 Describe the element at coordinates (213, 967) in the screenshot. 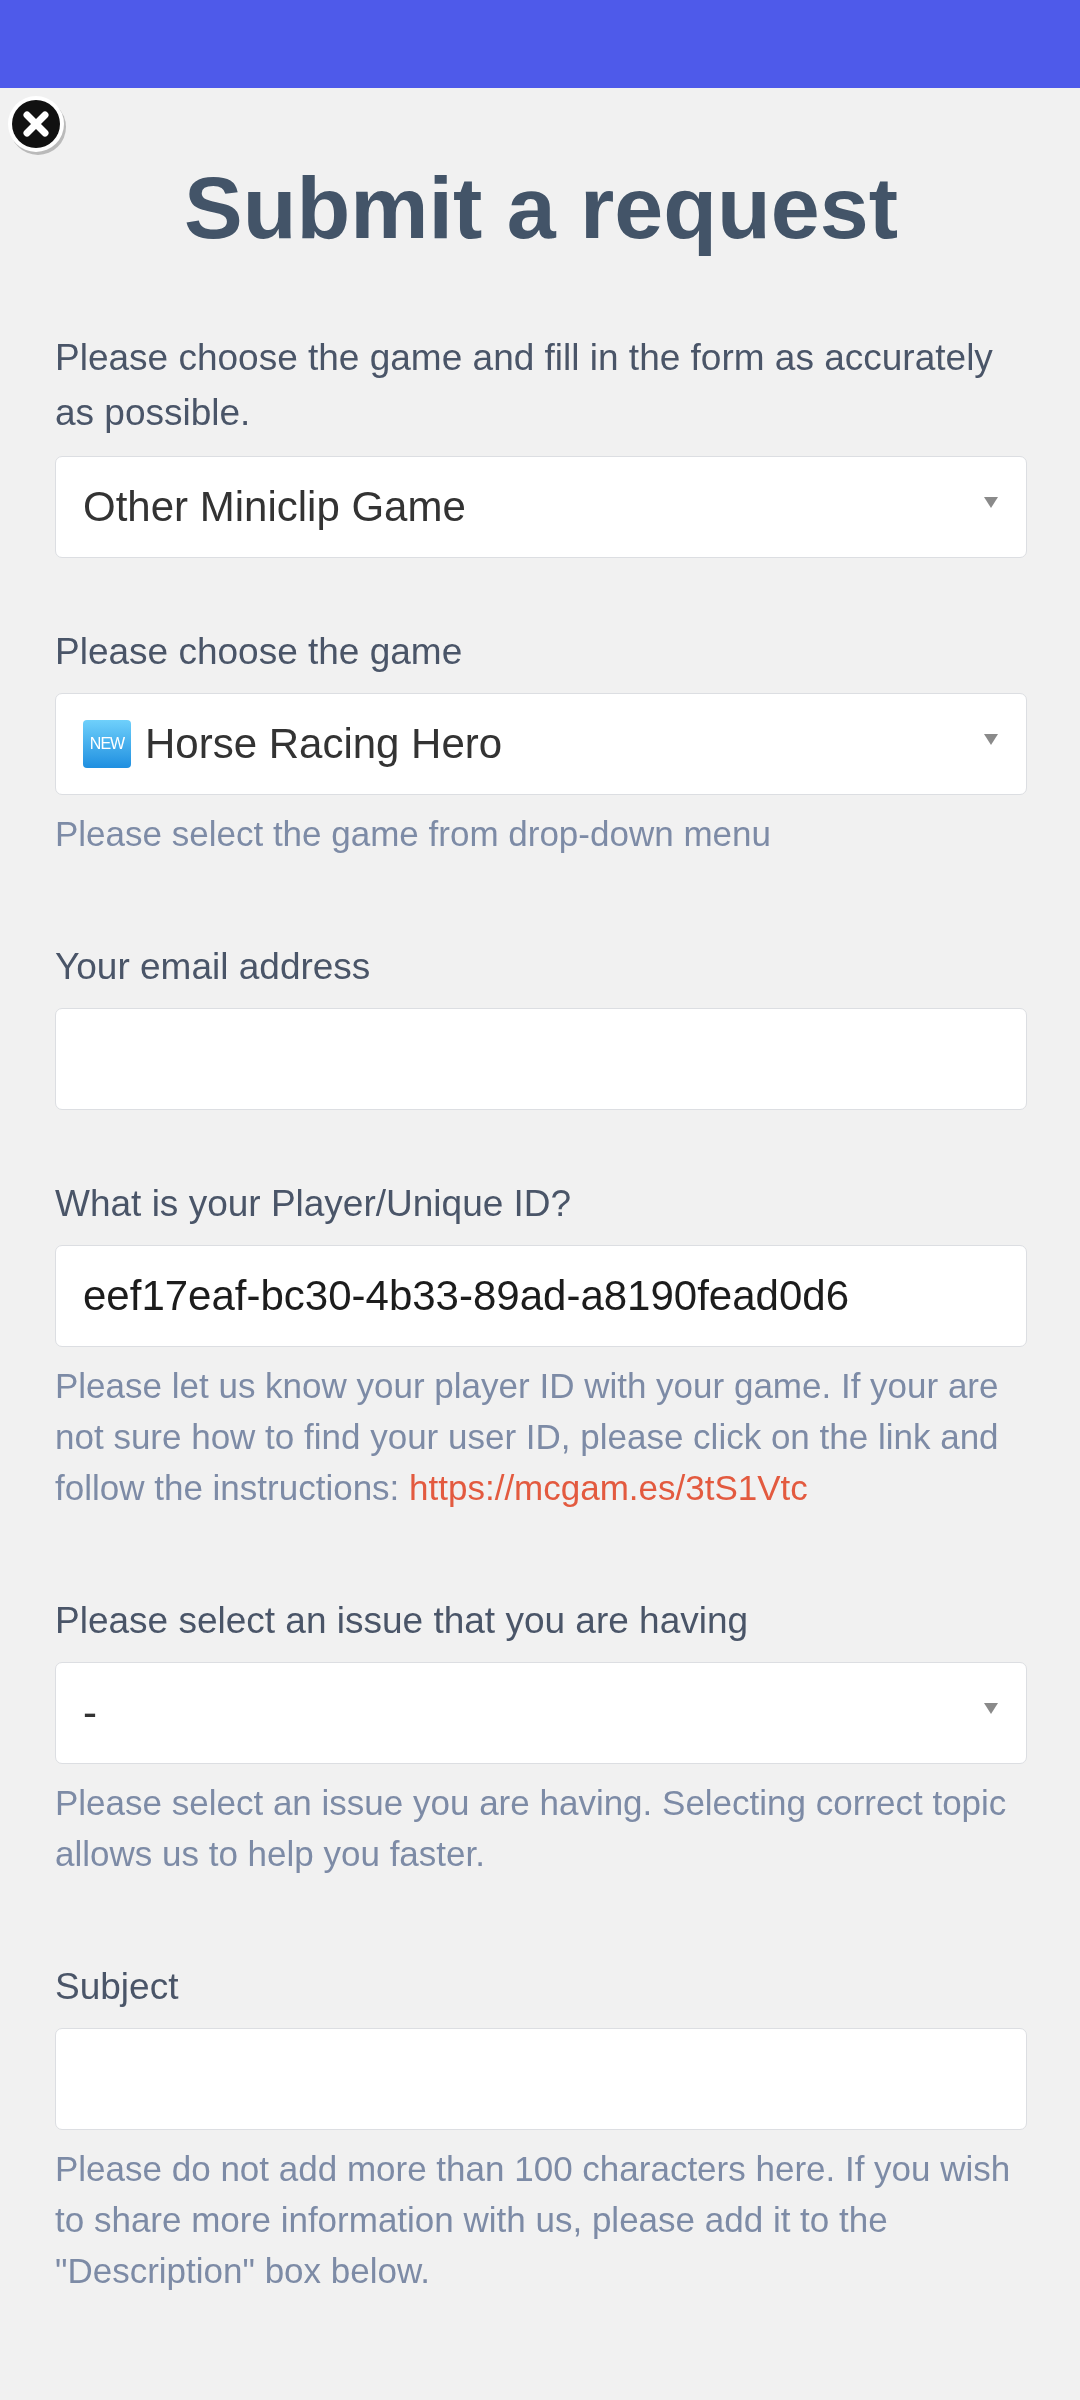

I see `field-label: Your email address` at that location.